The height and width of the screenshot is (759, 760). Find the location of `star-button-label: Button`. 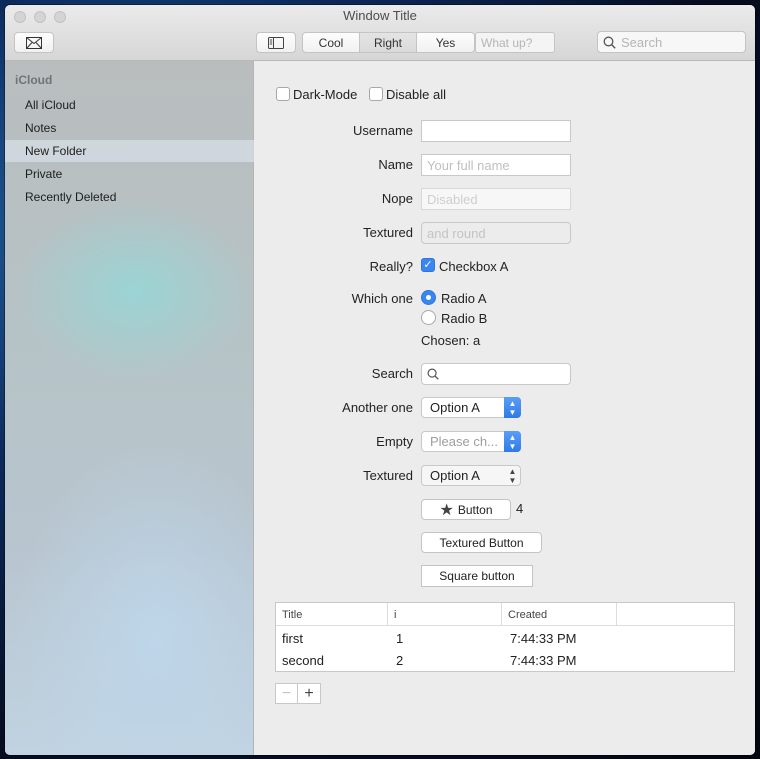

star-button-label: Button is located at coordinates (475, 509).